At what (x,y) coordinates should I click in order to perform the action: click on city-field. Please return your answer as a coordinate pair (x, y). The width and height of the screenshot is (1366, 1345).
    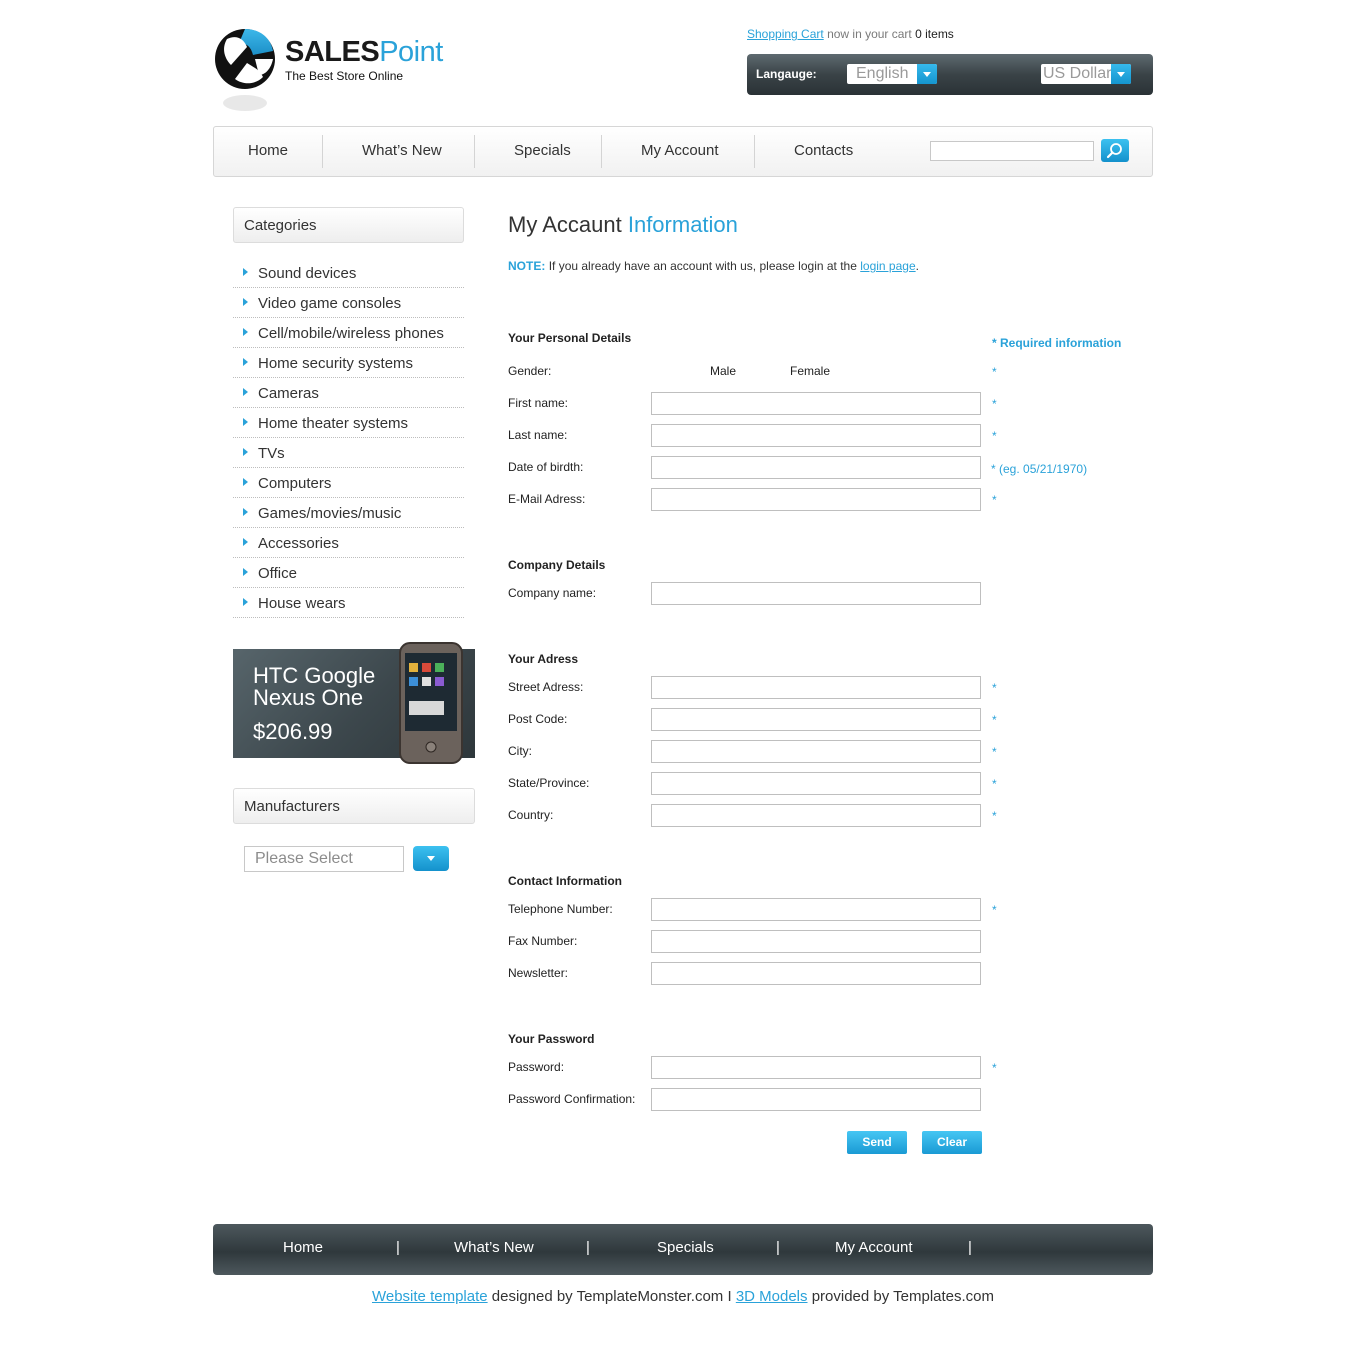
    Looking at the image, I should click on (816, 751).